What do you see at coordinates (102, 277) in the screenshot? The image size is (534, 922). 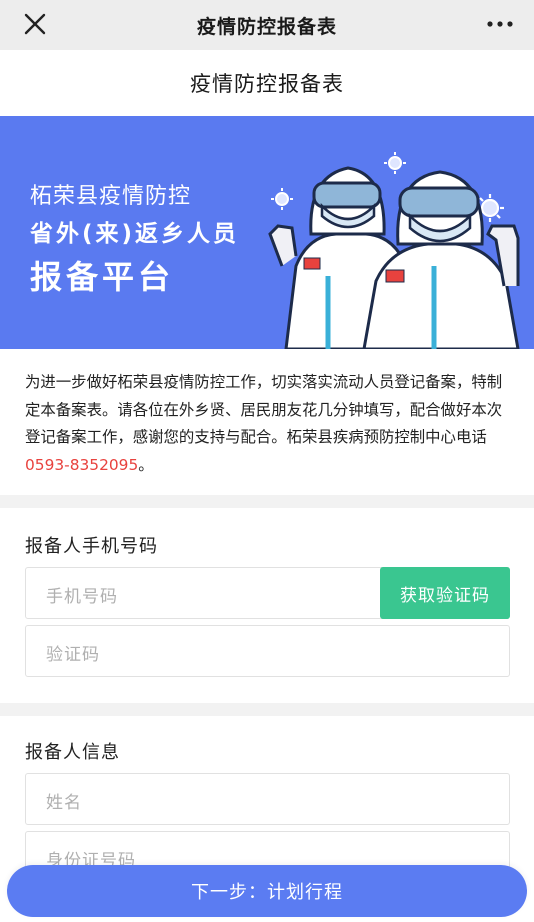 I see `banner-line-3: 报备平台` at bounding box center [102, 277].